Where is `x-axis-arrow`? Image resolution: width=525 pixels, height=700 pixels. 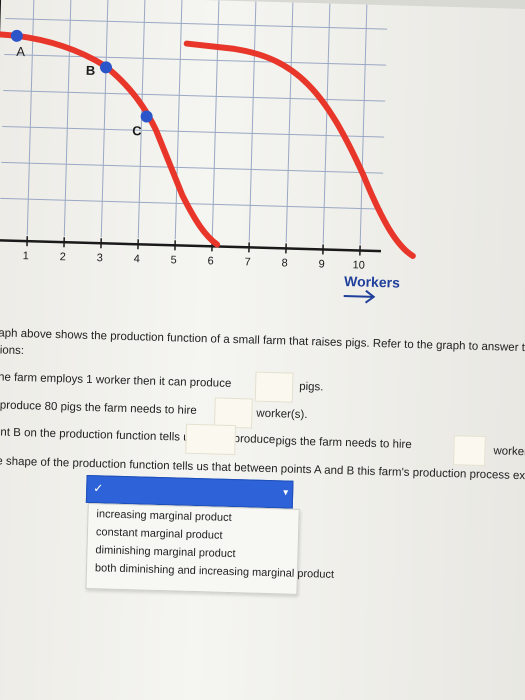
x-axis-arrow is located at coordinates (359, 296).